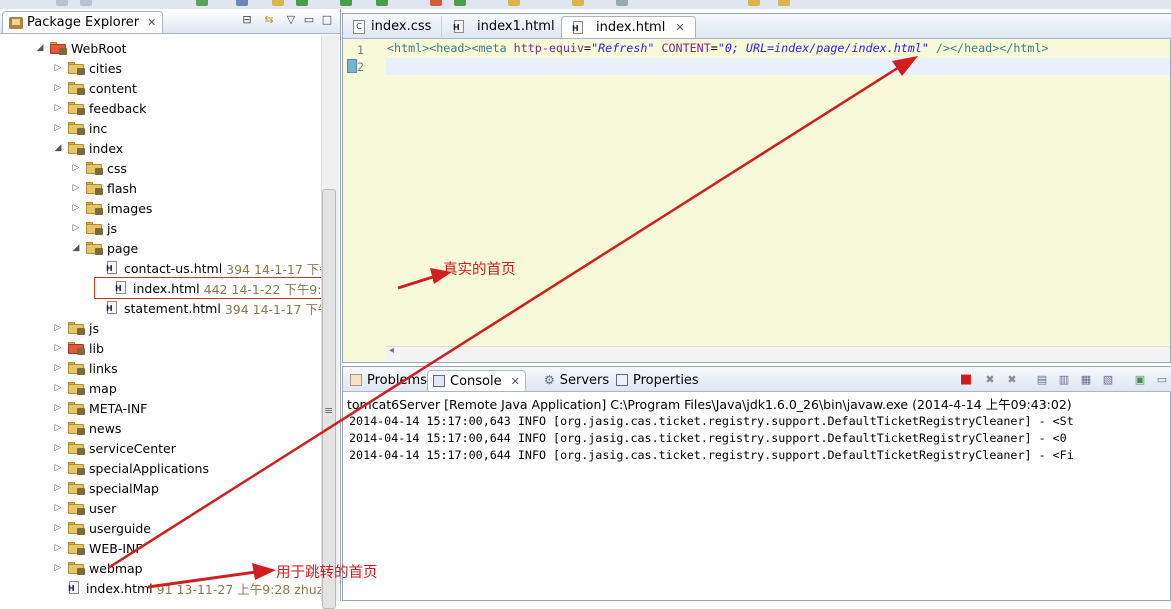 The image size is (1171, 609). What do you see at coordinates (85, 368) in the screenshot?
I see `tree-item: ▷ links` at bounding box center [85, 368].